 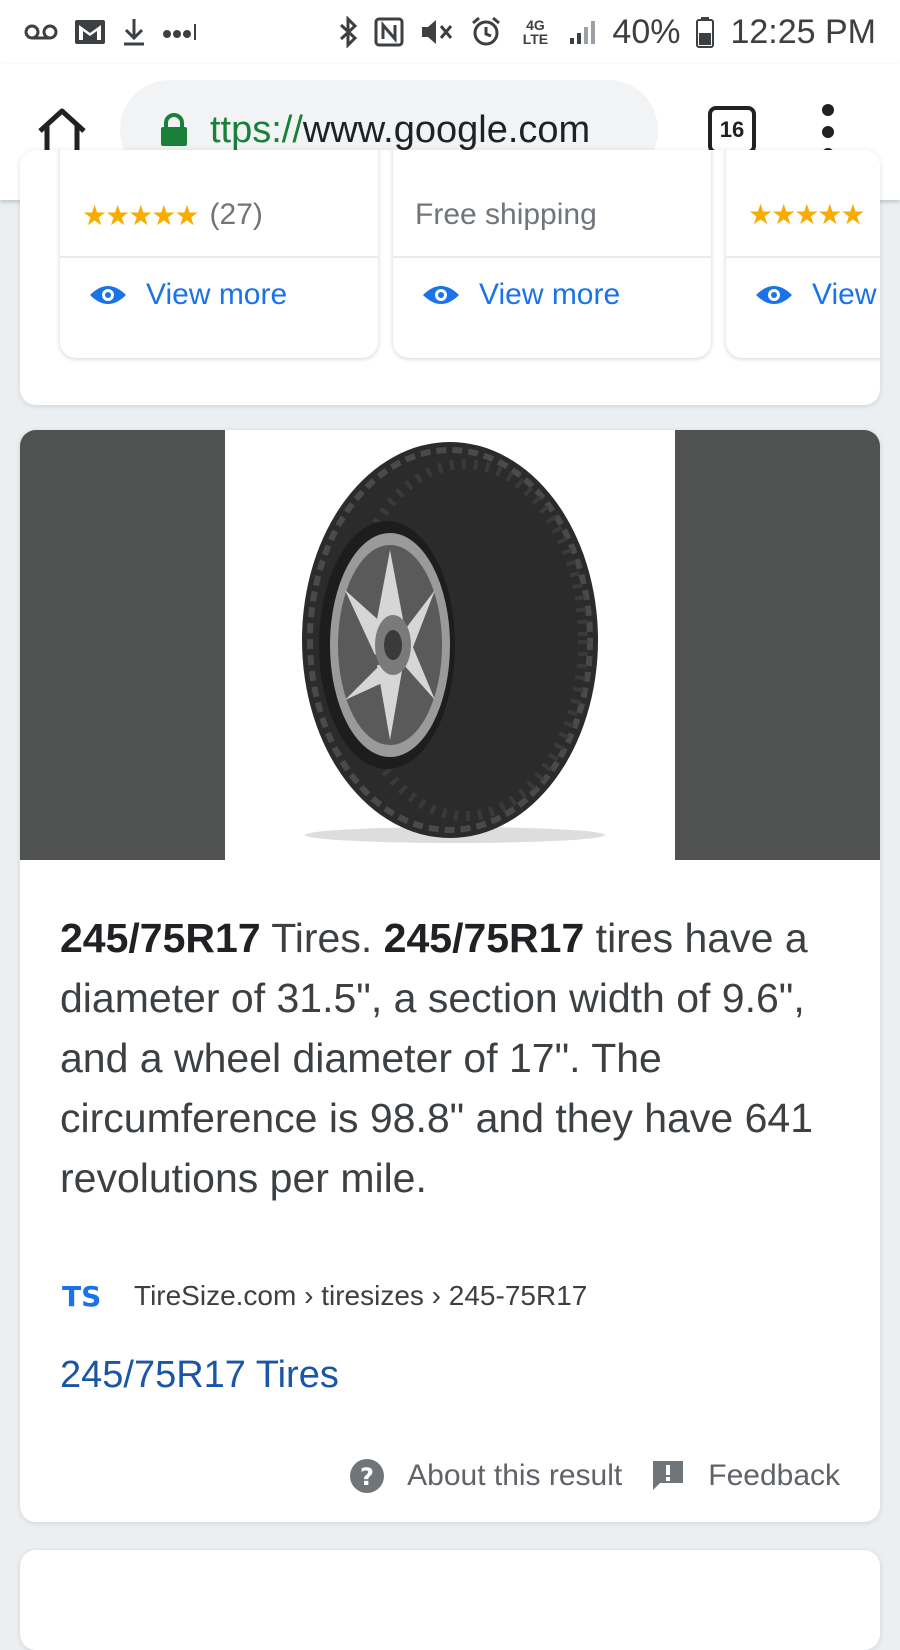 What do you see at coordinates (348, 32) in the screenshot?
I see `bluetooth-icon` at bounding box center [348, 32].